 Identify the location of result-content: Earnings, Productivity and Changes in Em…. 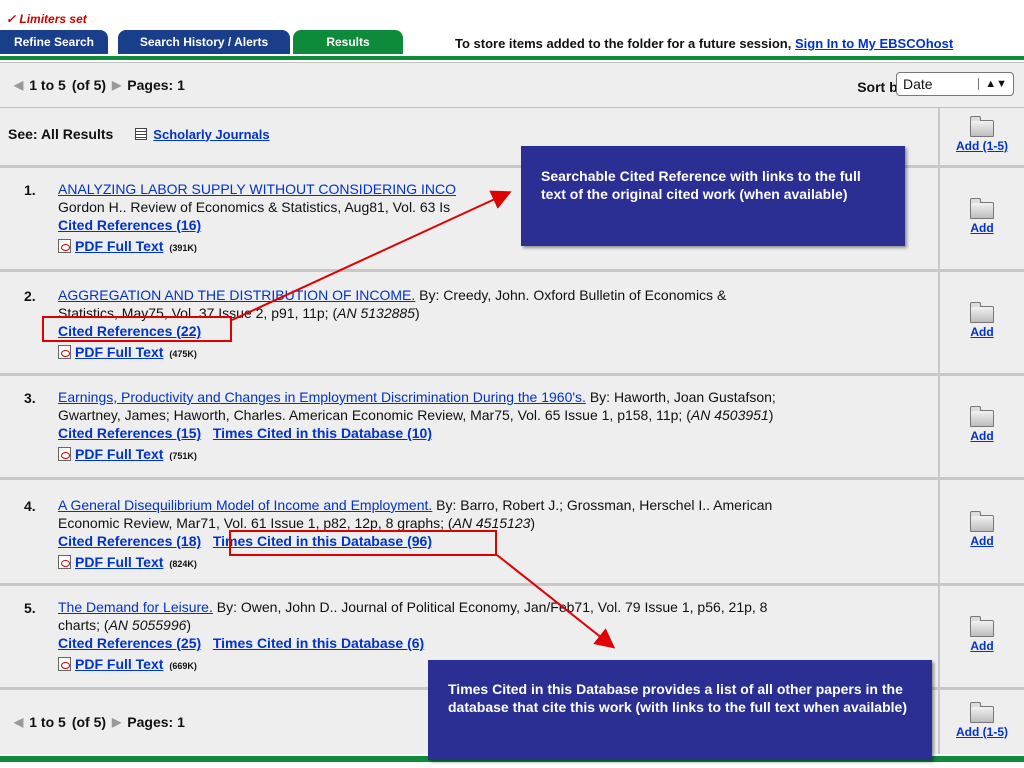
(491, 426).